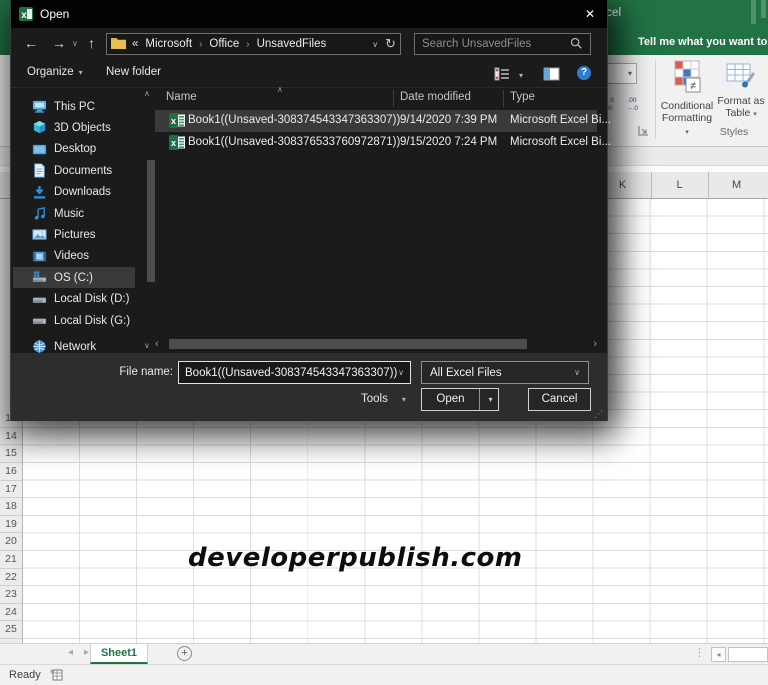  Describe the element at coordinates (736, 185) in the screenshot. I see `column-header-m: M` at that location.